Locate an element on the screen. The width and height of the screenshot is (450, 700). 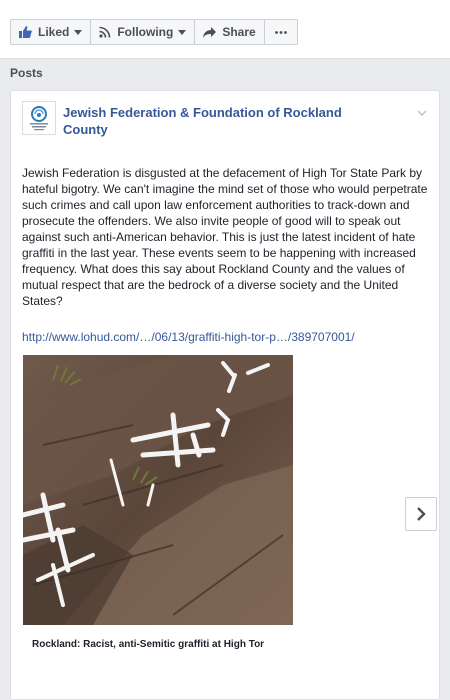
share-button: Share is located at coordinates (229, 32).